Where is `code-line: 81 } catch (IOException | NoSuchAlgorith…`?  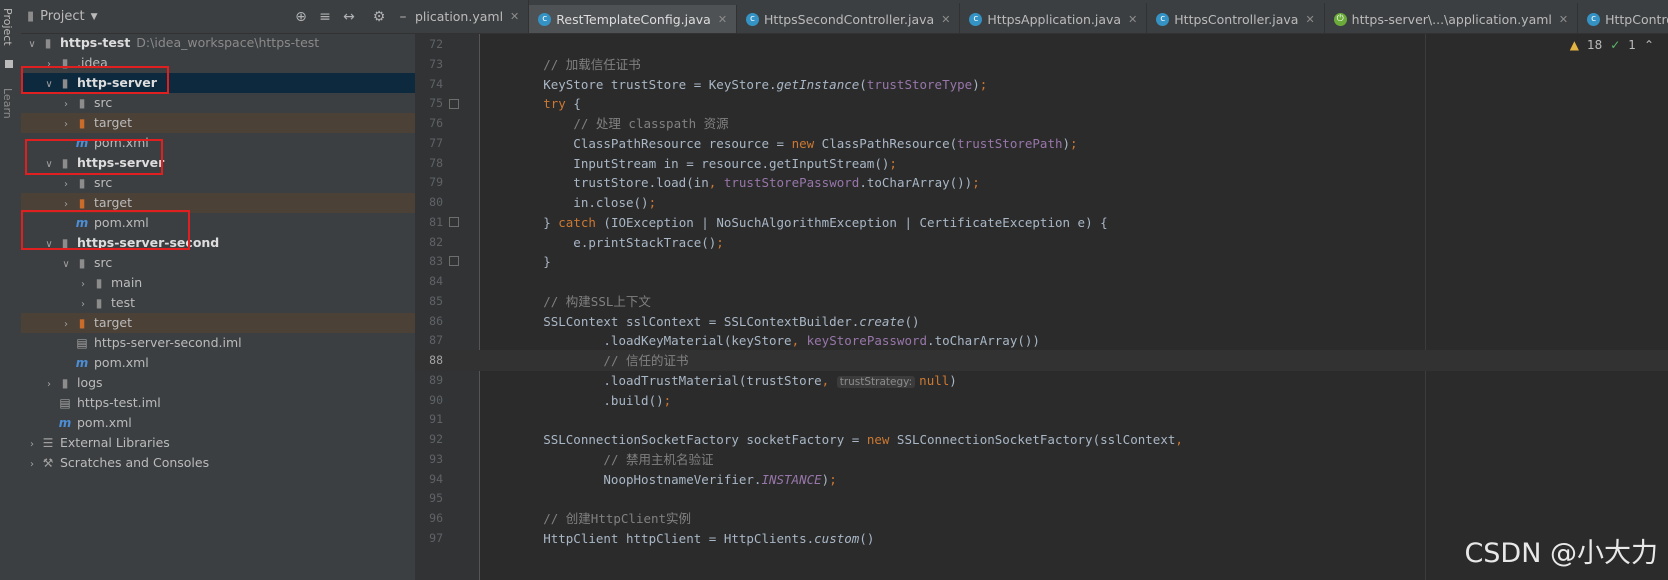 code-line: 81 } catch (IOException | NoSuchAlgorith… is located at coordinates (1041, 222).